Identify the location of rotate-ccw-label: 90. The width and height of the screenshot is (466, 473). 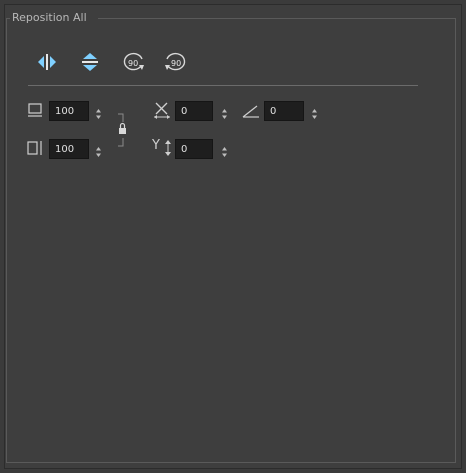
(176, 63).